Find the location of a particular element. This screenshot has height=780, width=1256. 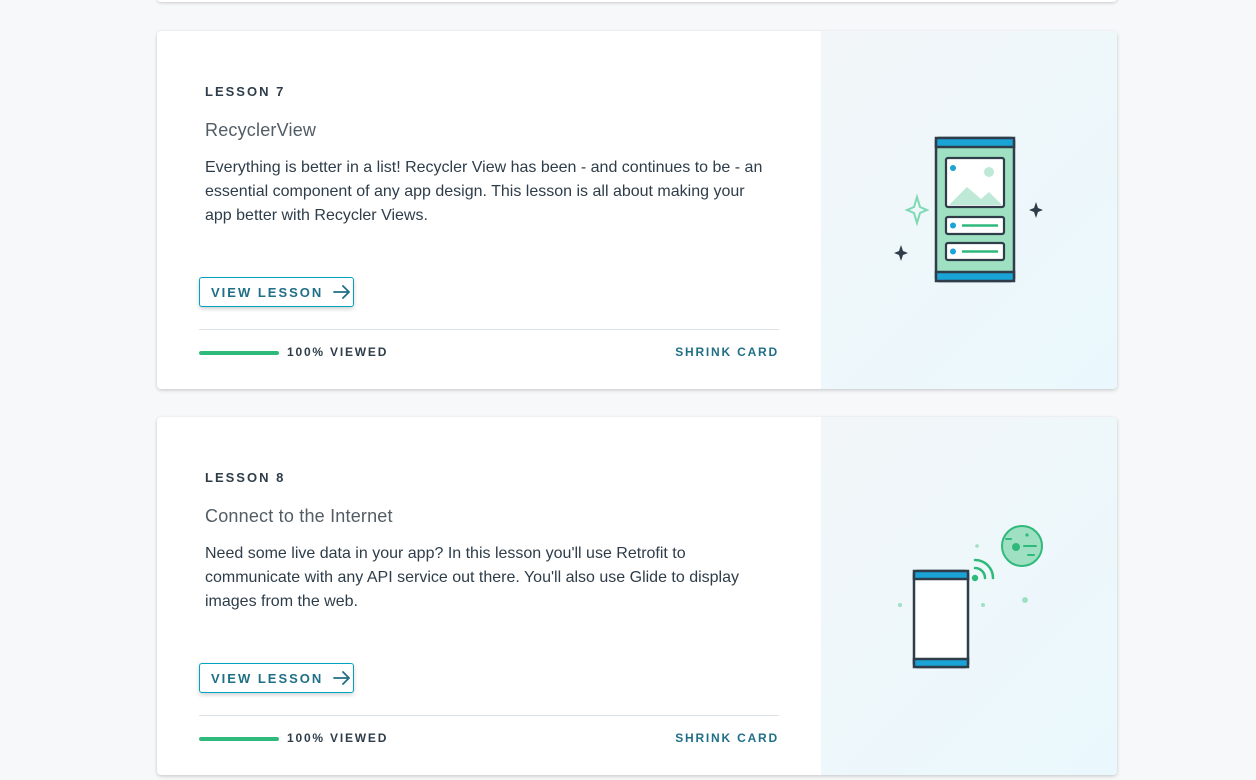

lesson-number: LESSON 7 is located at coordinates (245, 91).